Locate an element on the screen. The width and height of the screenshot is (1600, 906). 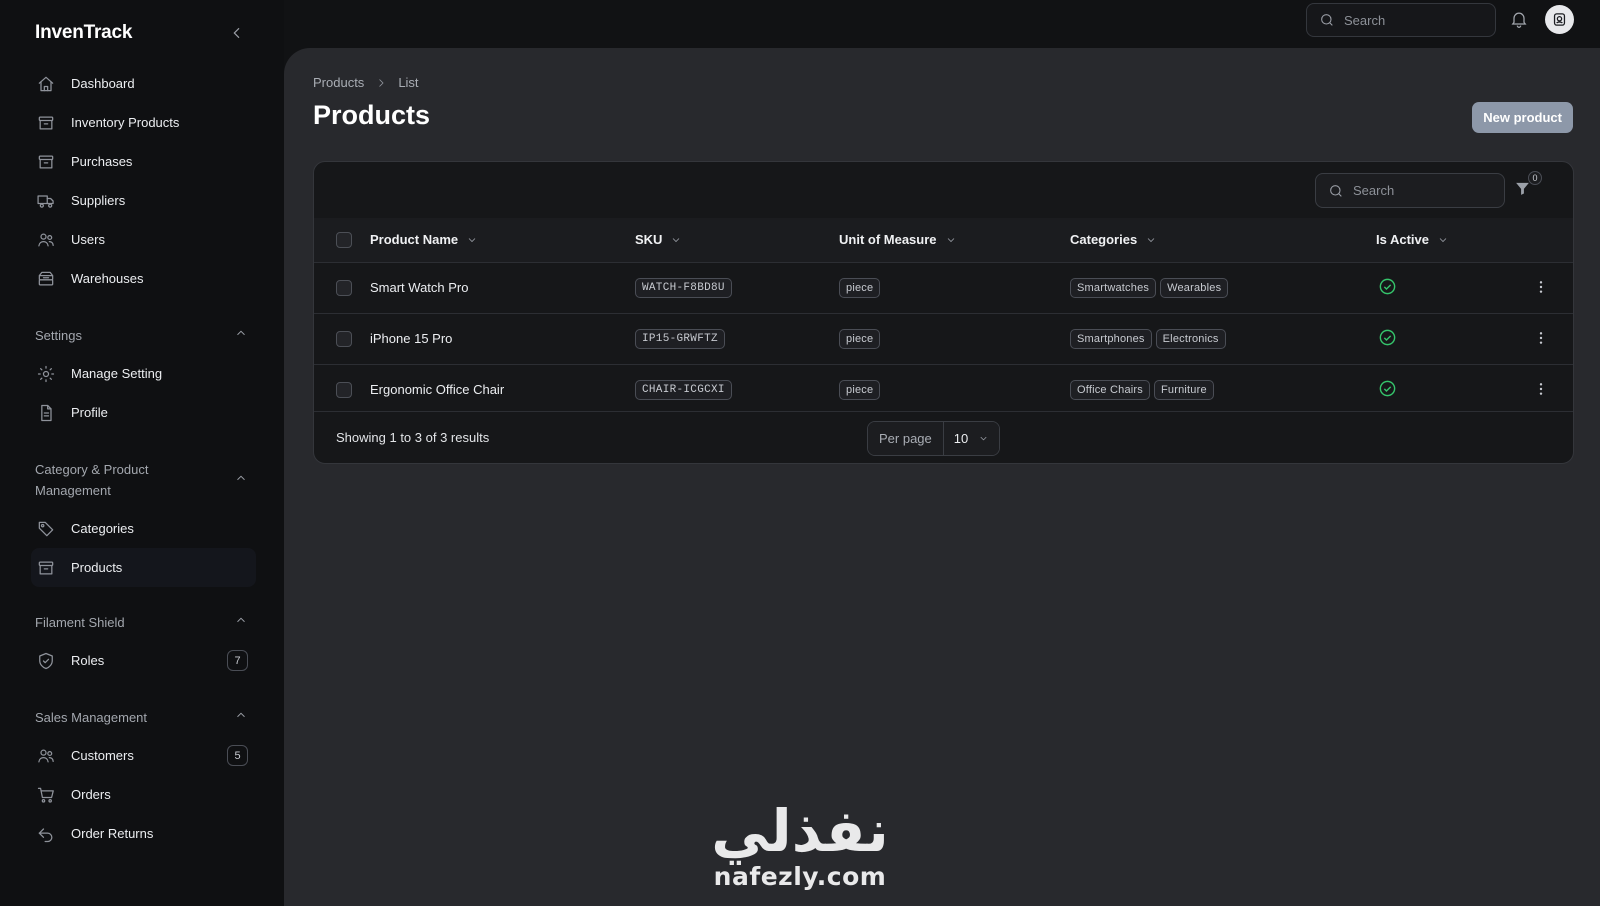
sidebar-item-inventory-products: Inventory Products is located at coordinates (141, 122).